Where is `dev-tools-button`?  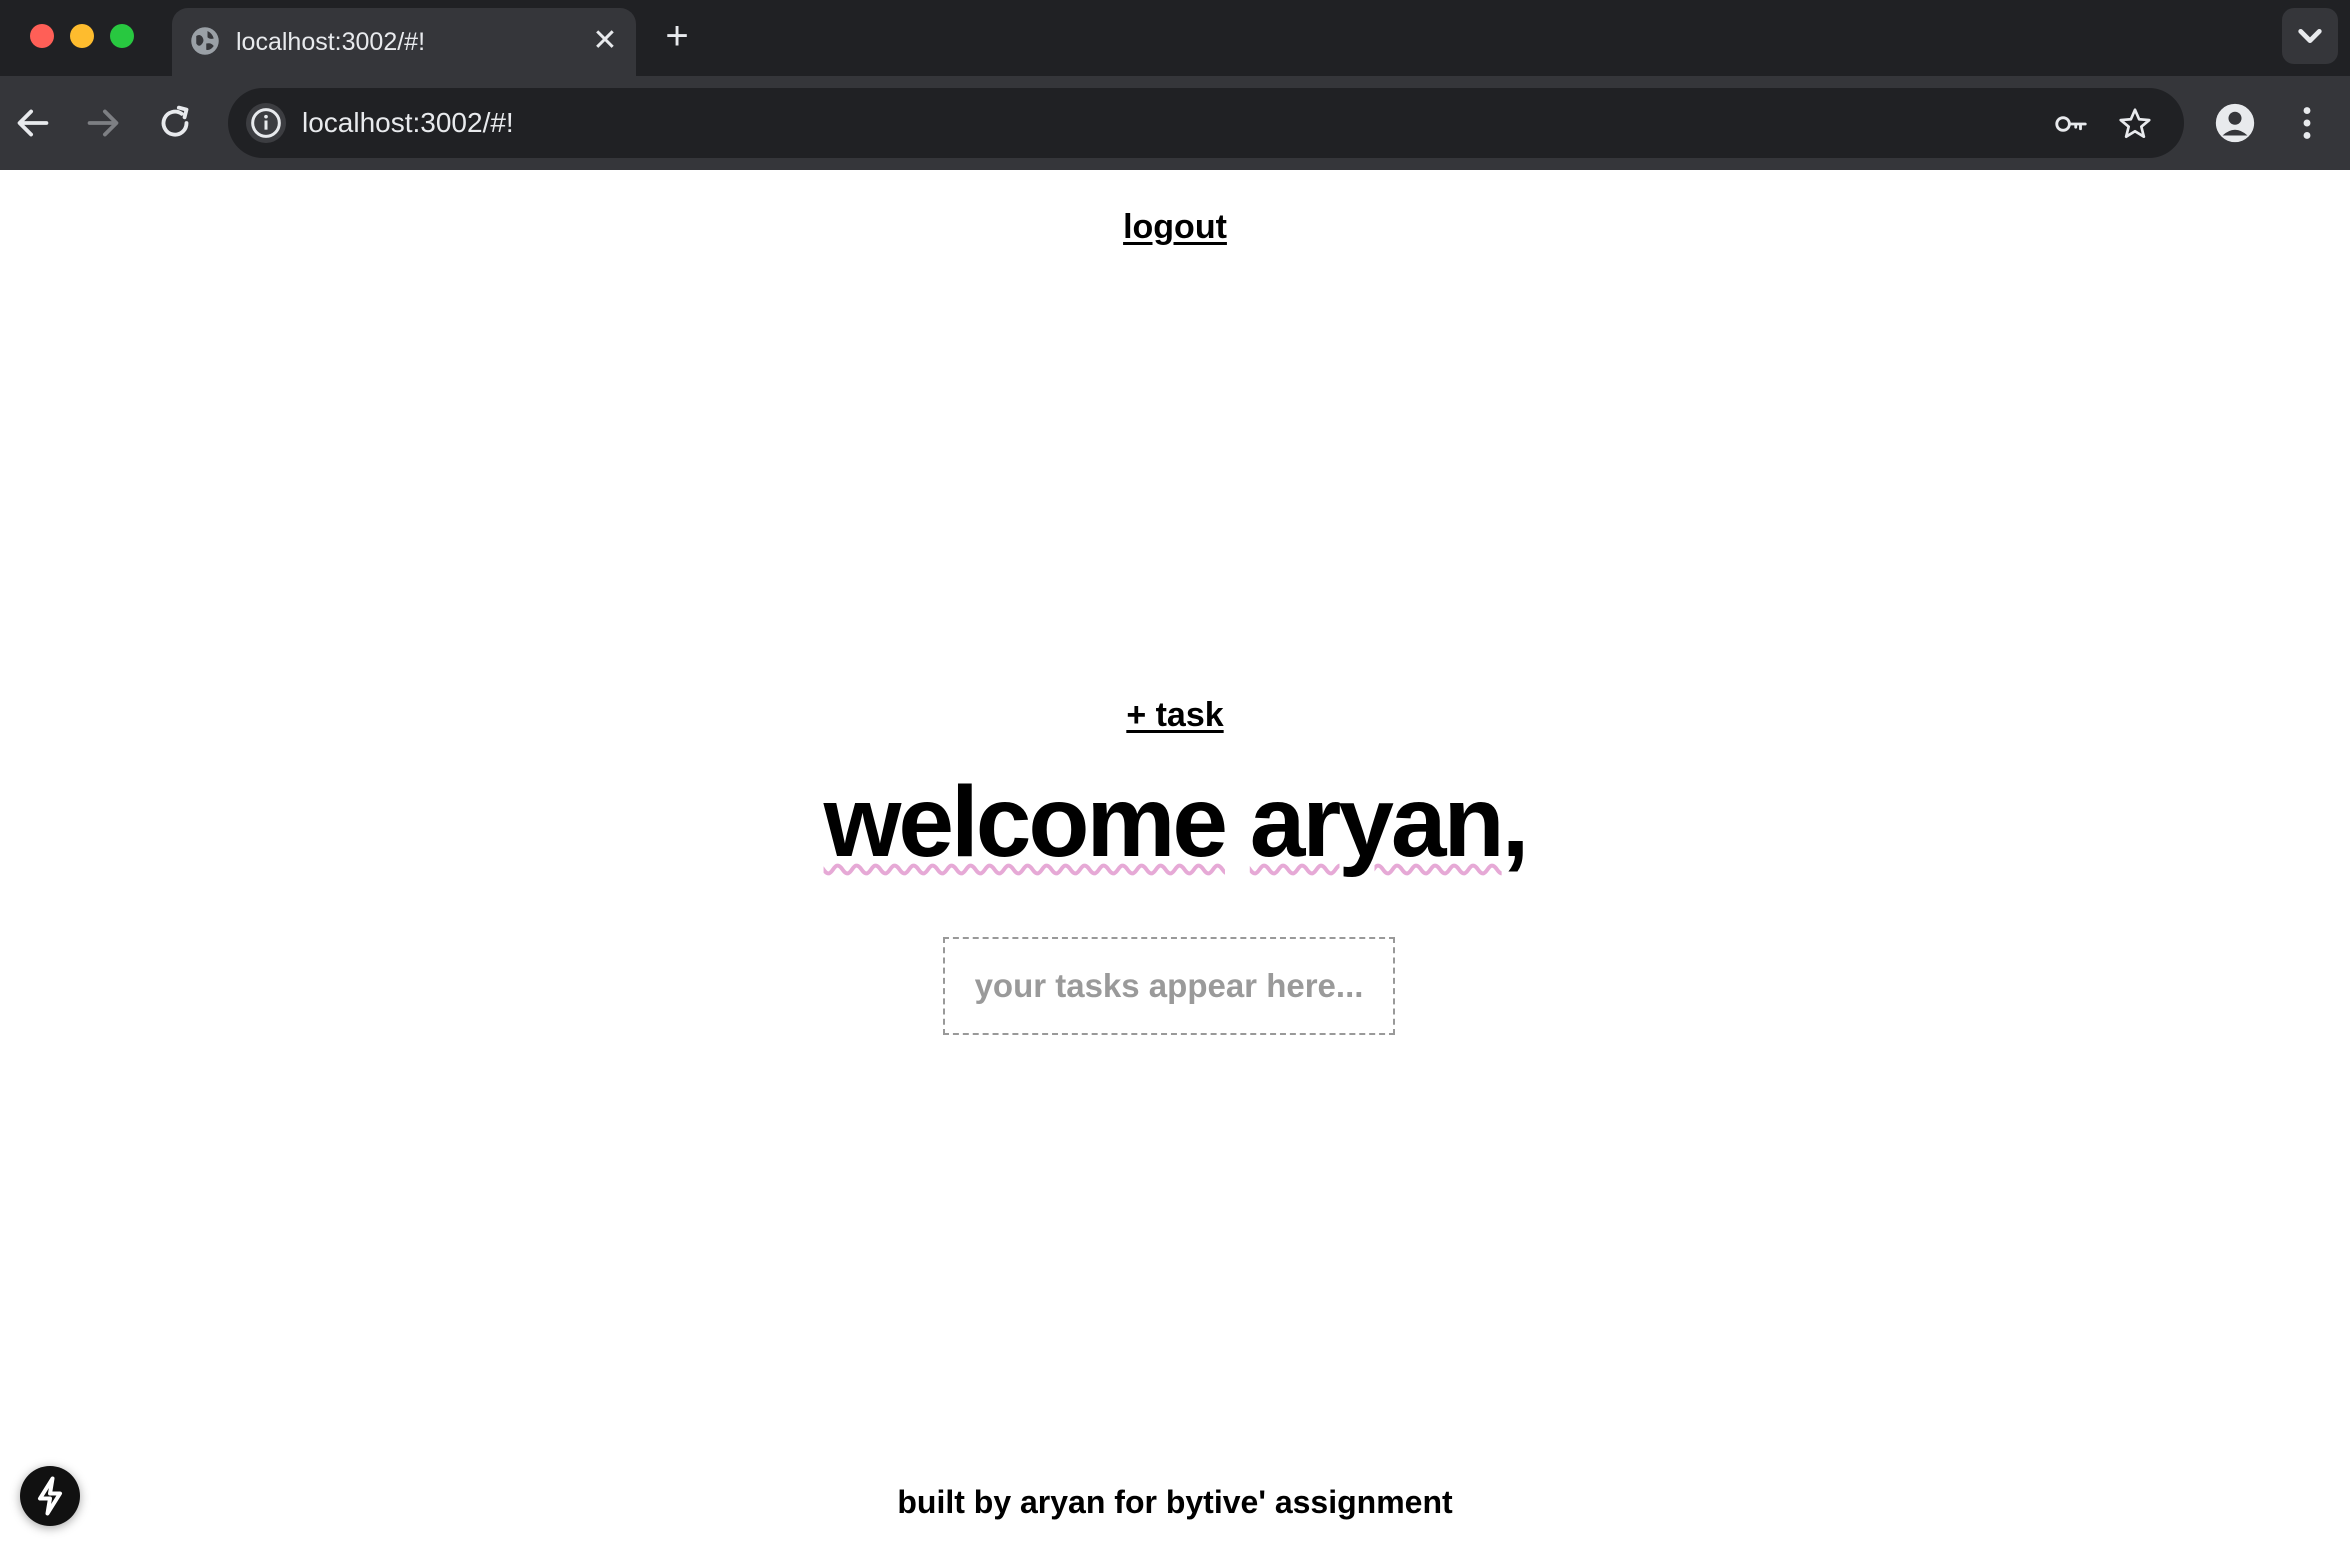
dev-tools-button is located at coordinates (50, 1496).